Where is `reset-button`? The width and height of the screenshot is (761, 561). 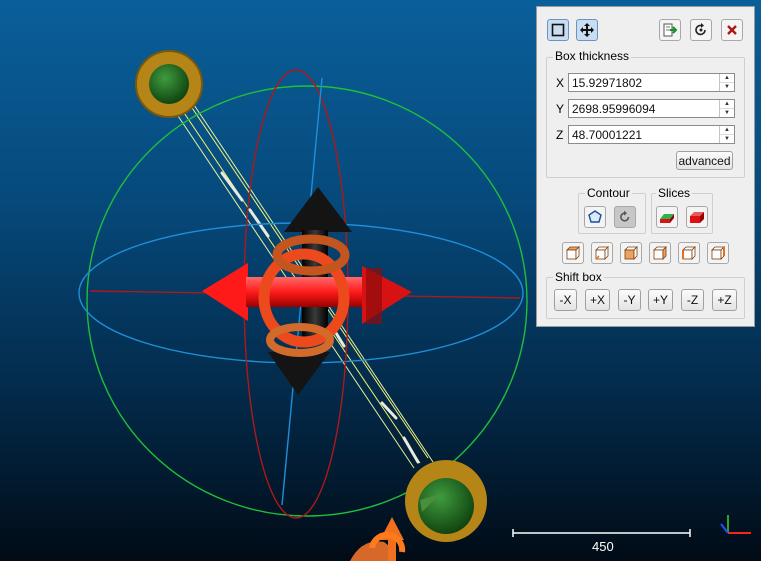 reset-button is located at coordinates (701, 30).